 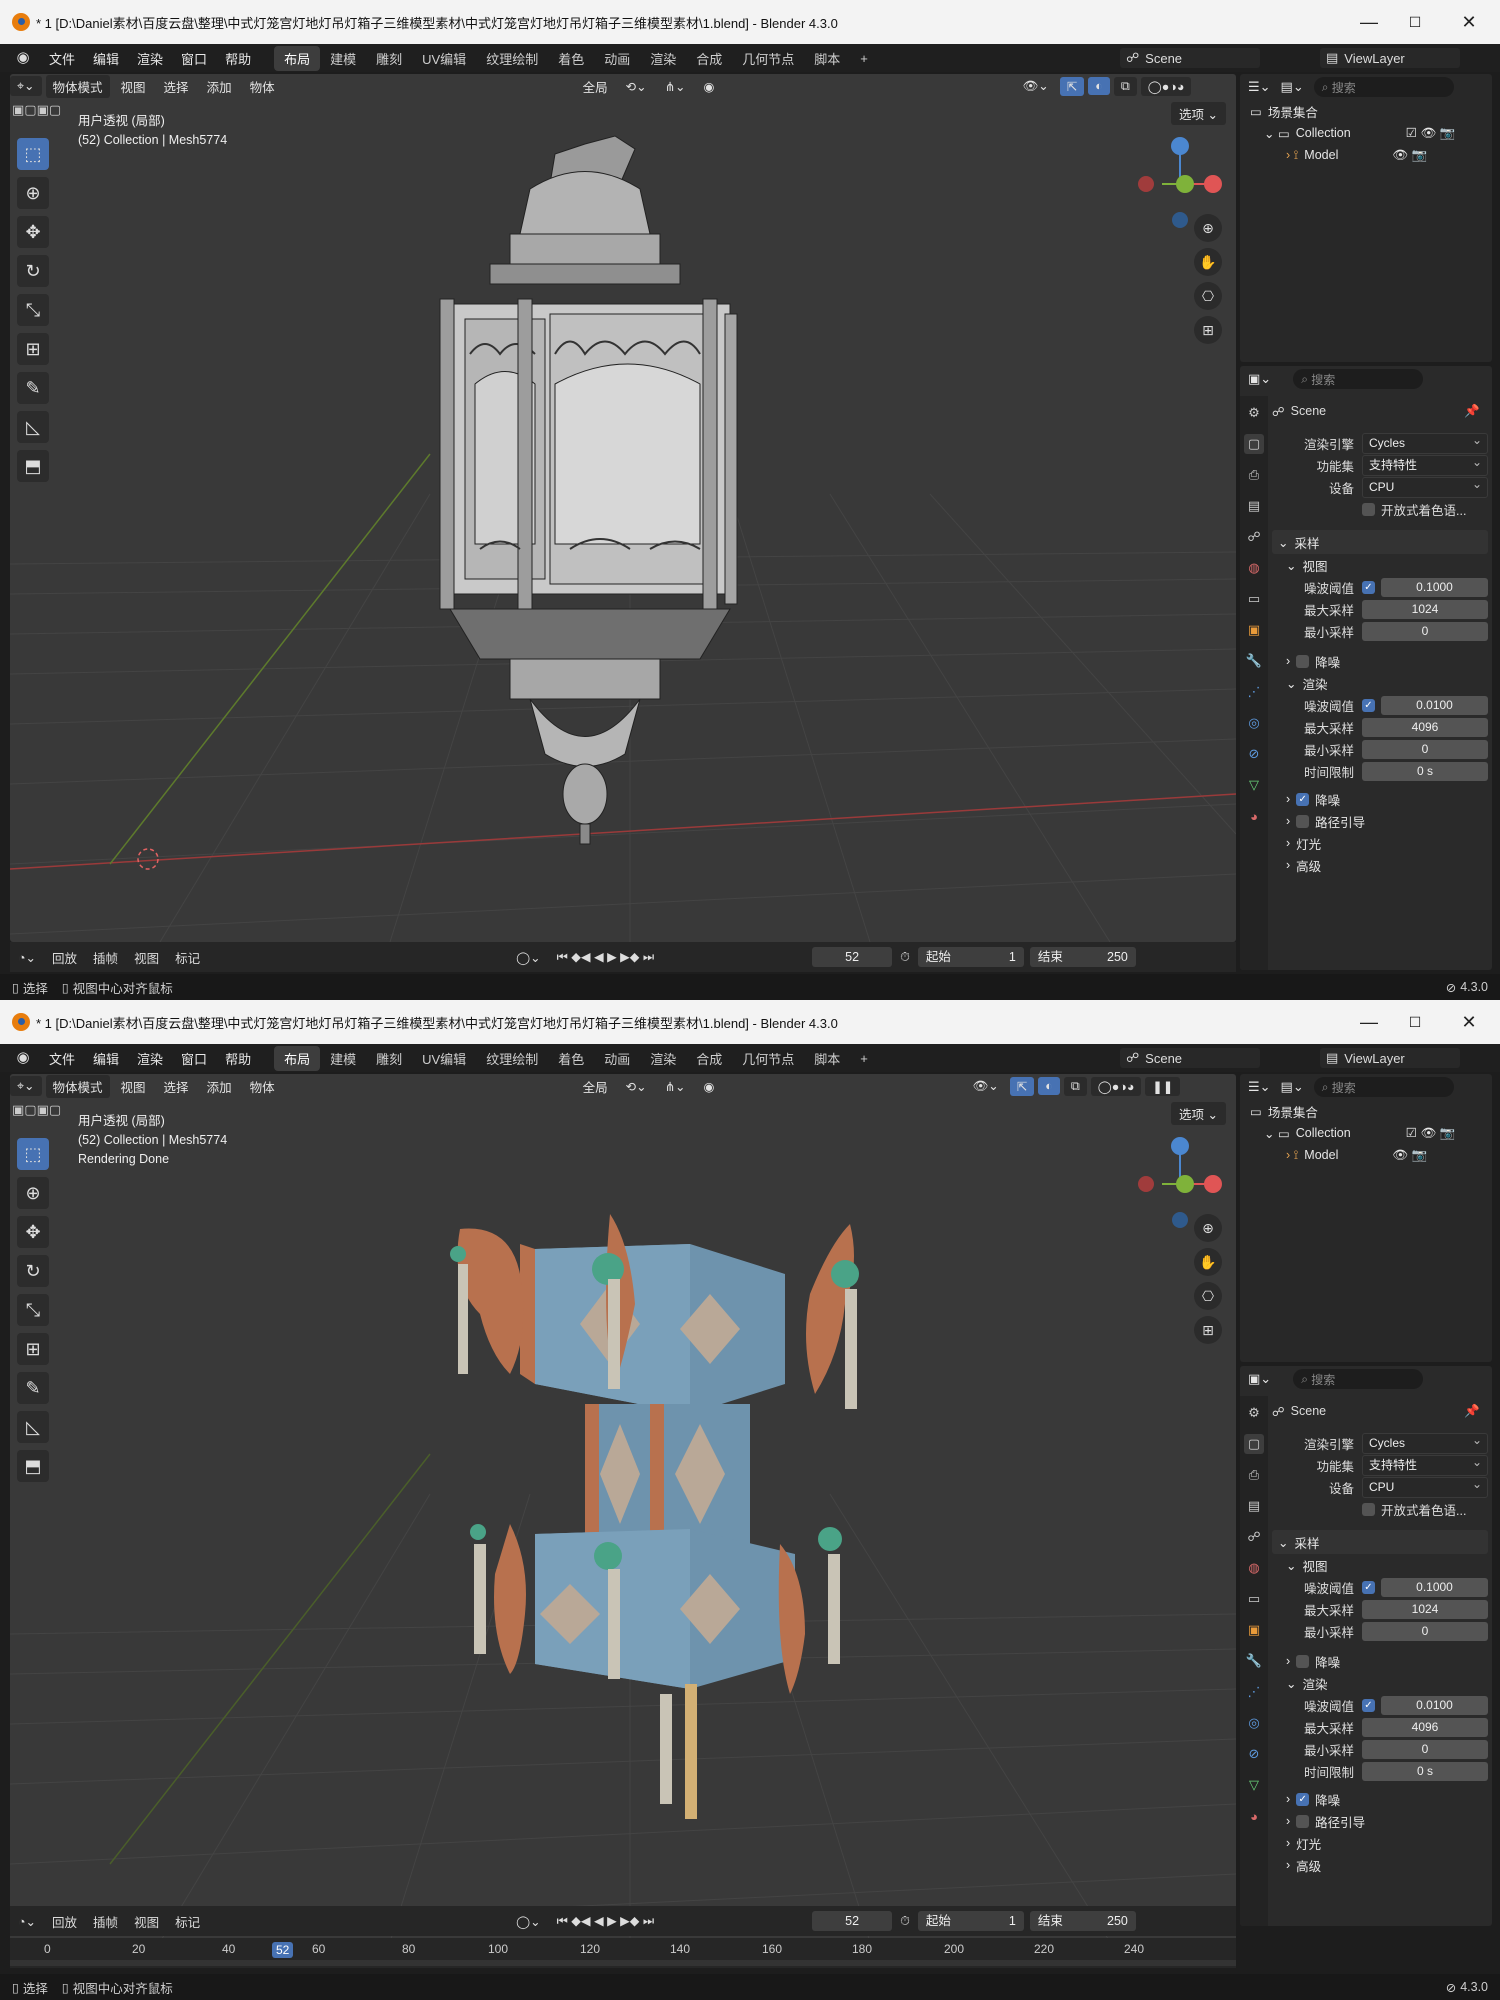 What do you see at coordinates (23, 1058) in the screenshot?
I see `blender-menu-icon: ◉` at bounding box center [23, 1058].